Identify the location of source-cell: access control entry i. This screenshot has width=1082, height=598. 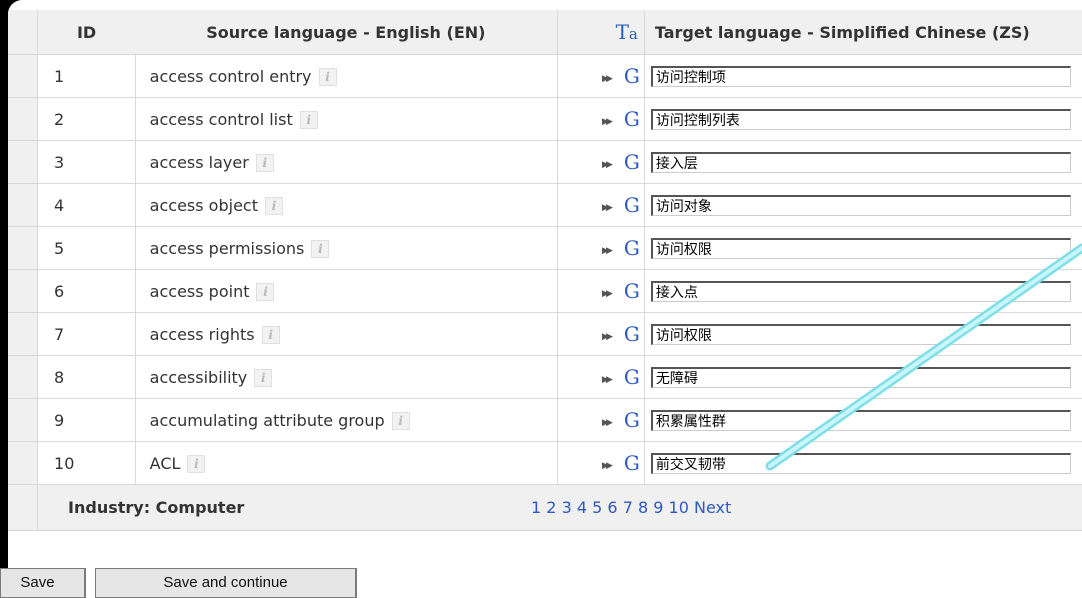
(346, 76).